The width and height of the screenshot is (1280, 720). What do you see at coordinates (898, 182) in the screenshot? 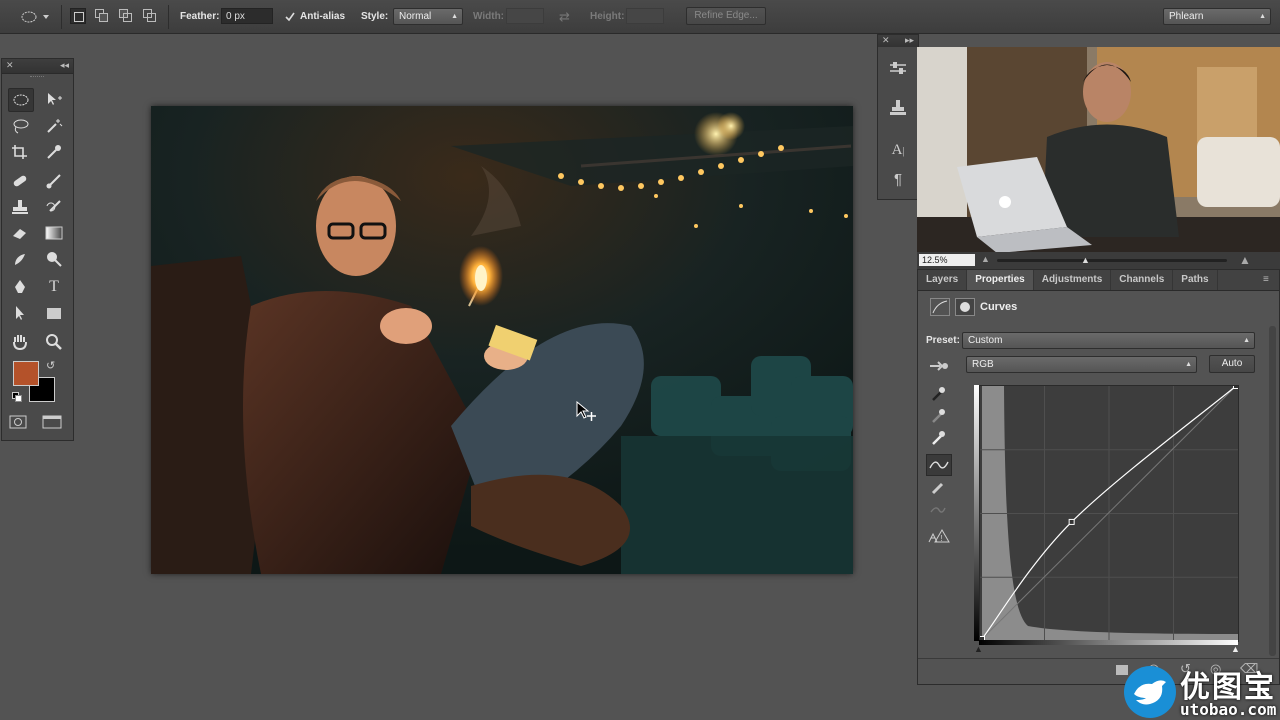
I see `paragraph-panel-icon: ¶` at bounding box center [898, 182].